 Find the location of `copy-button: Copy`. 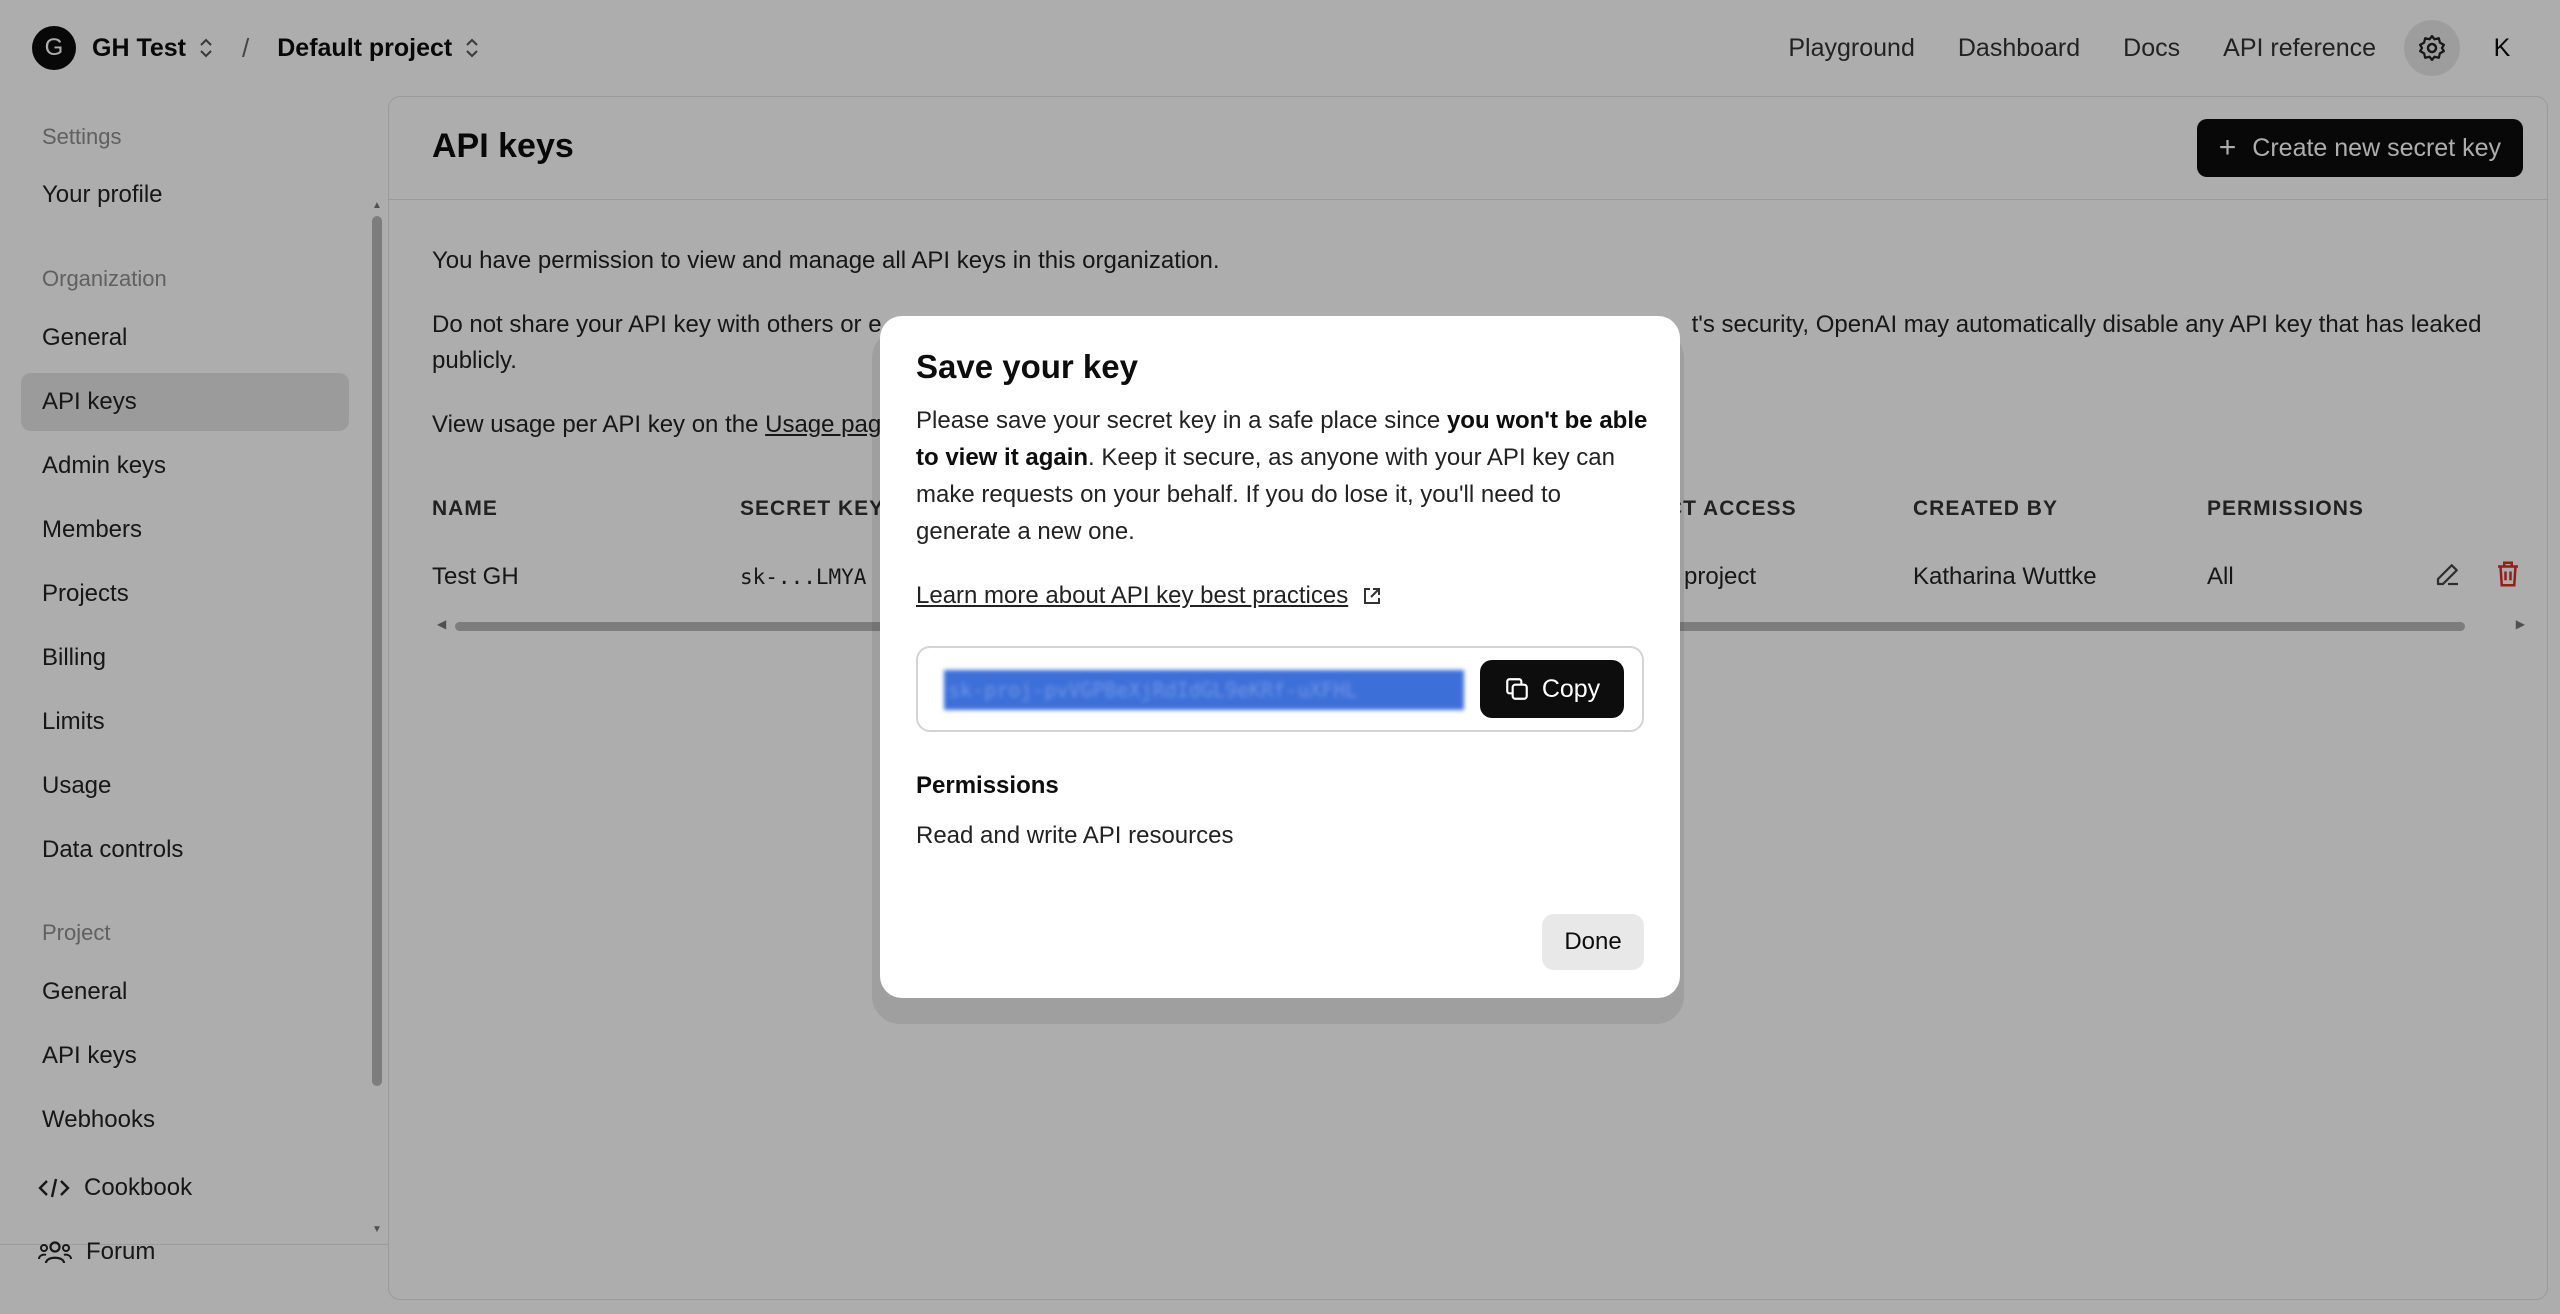

copy-button: Copy is located at coordinates (1552, 689).